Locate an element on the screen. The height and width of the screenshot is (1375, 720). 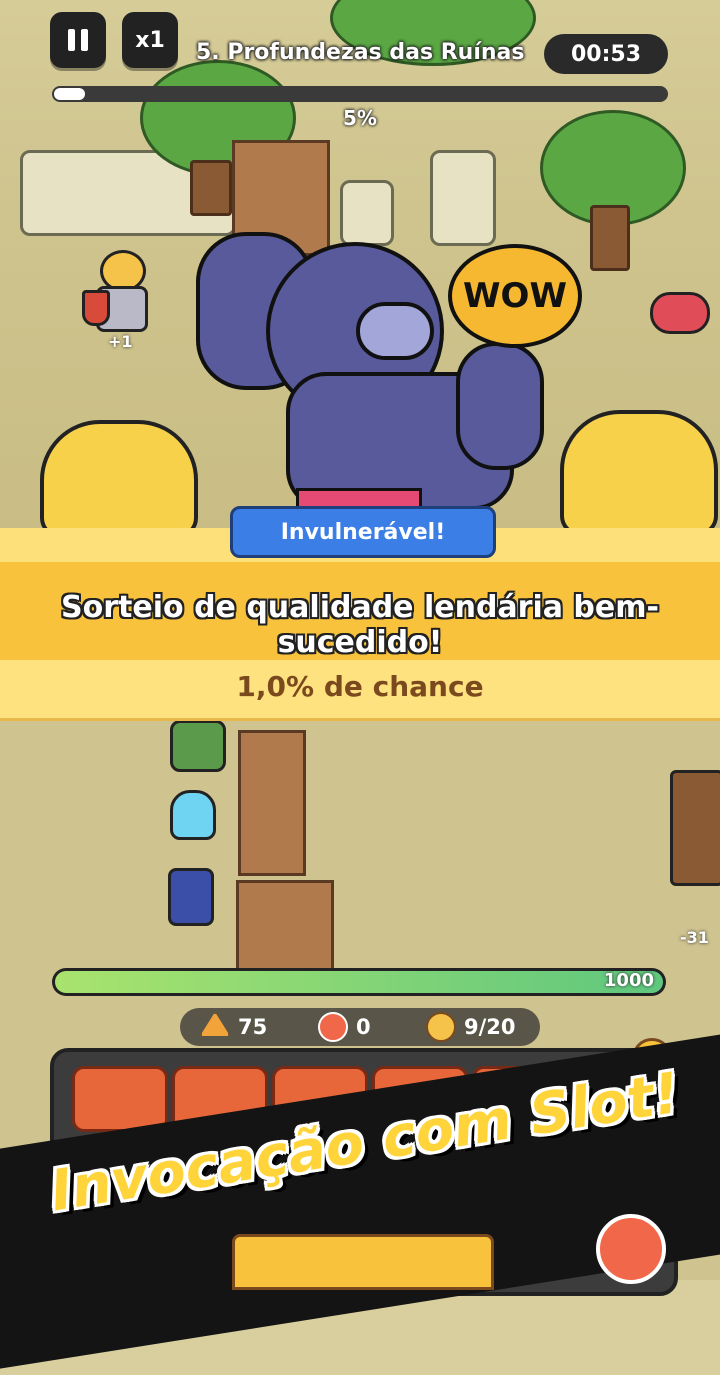
unit-value: 9/20 is located at coordinates (490, 1027).